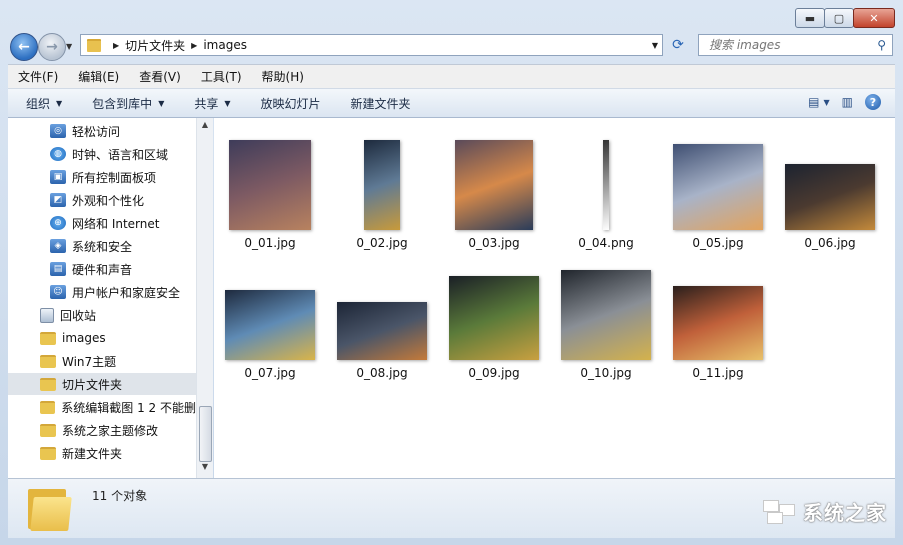  Describe the element at coordinates (205, 127) in the screenshot. I see `scroll-up-arrow: ▲` at that location.